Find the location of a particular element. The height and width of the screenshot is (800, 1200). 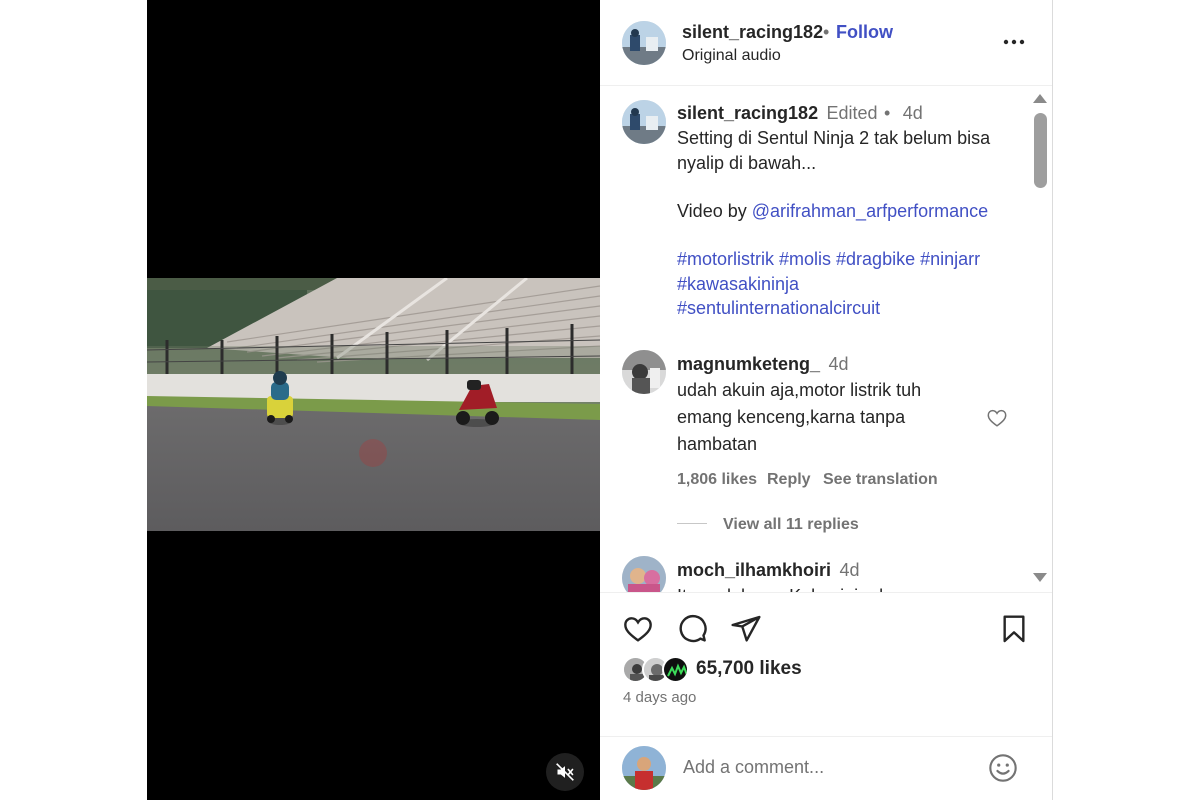

comment-button is located at coordinates (692, 629).